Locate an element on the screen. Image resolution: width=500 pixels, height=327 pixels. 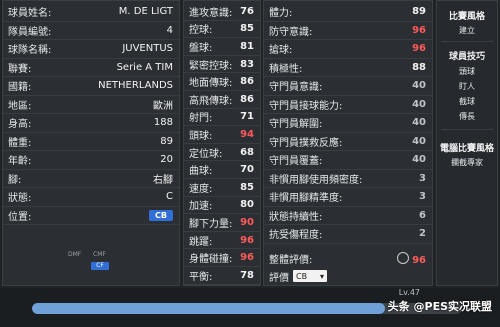
rating-row: 評價 CB ▾ is located at coordinates (348, 276).